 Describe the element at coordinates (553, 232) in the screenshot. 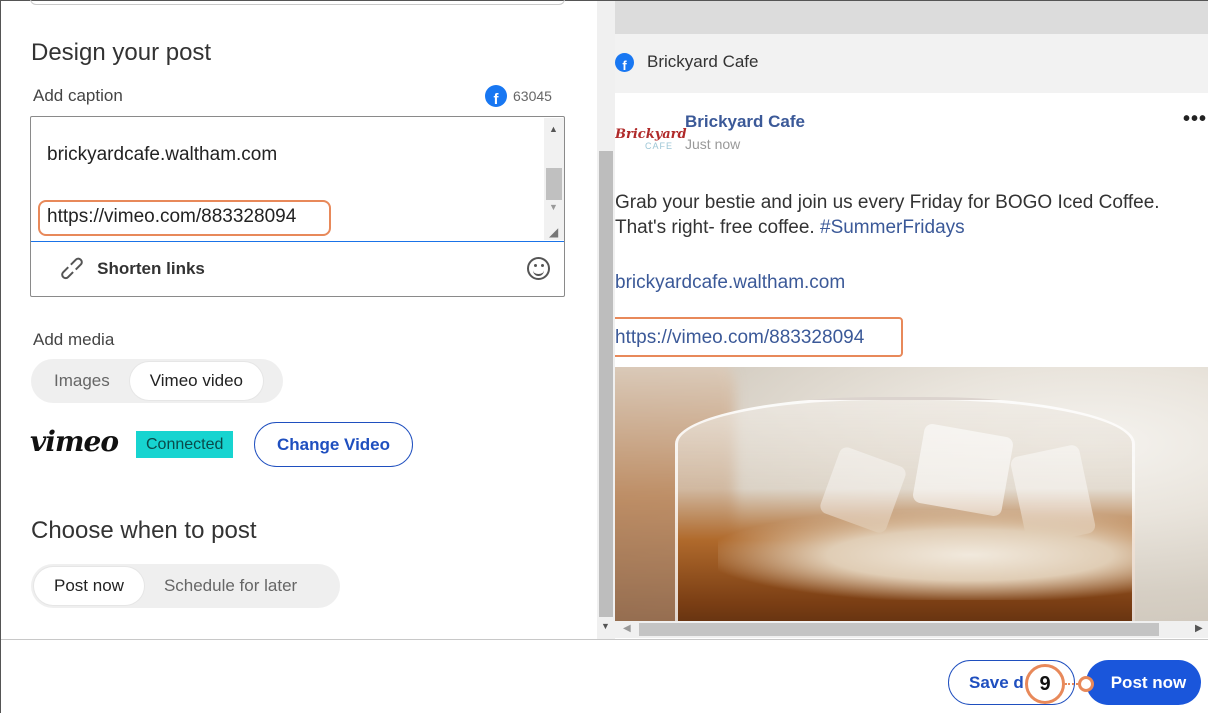

I see `resize-grip-icon: ◢` at that location.